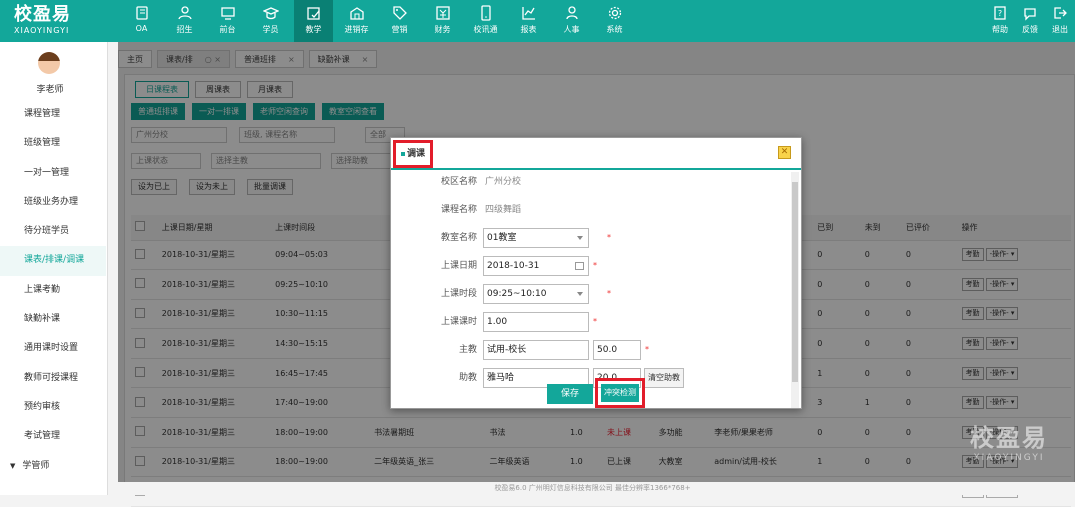  What do you see at coordinates (528, 21) in the screenshot?
I see `nav-item-chart: 报表` at bounding box center [528, 21].